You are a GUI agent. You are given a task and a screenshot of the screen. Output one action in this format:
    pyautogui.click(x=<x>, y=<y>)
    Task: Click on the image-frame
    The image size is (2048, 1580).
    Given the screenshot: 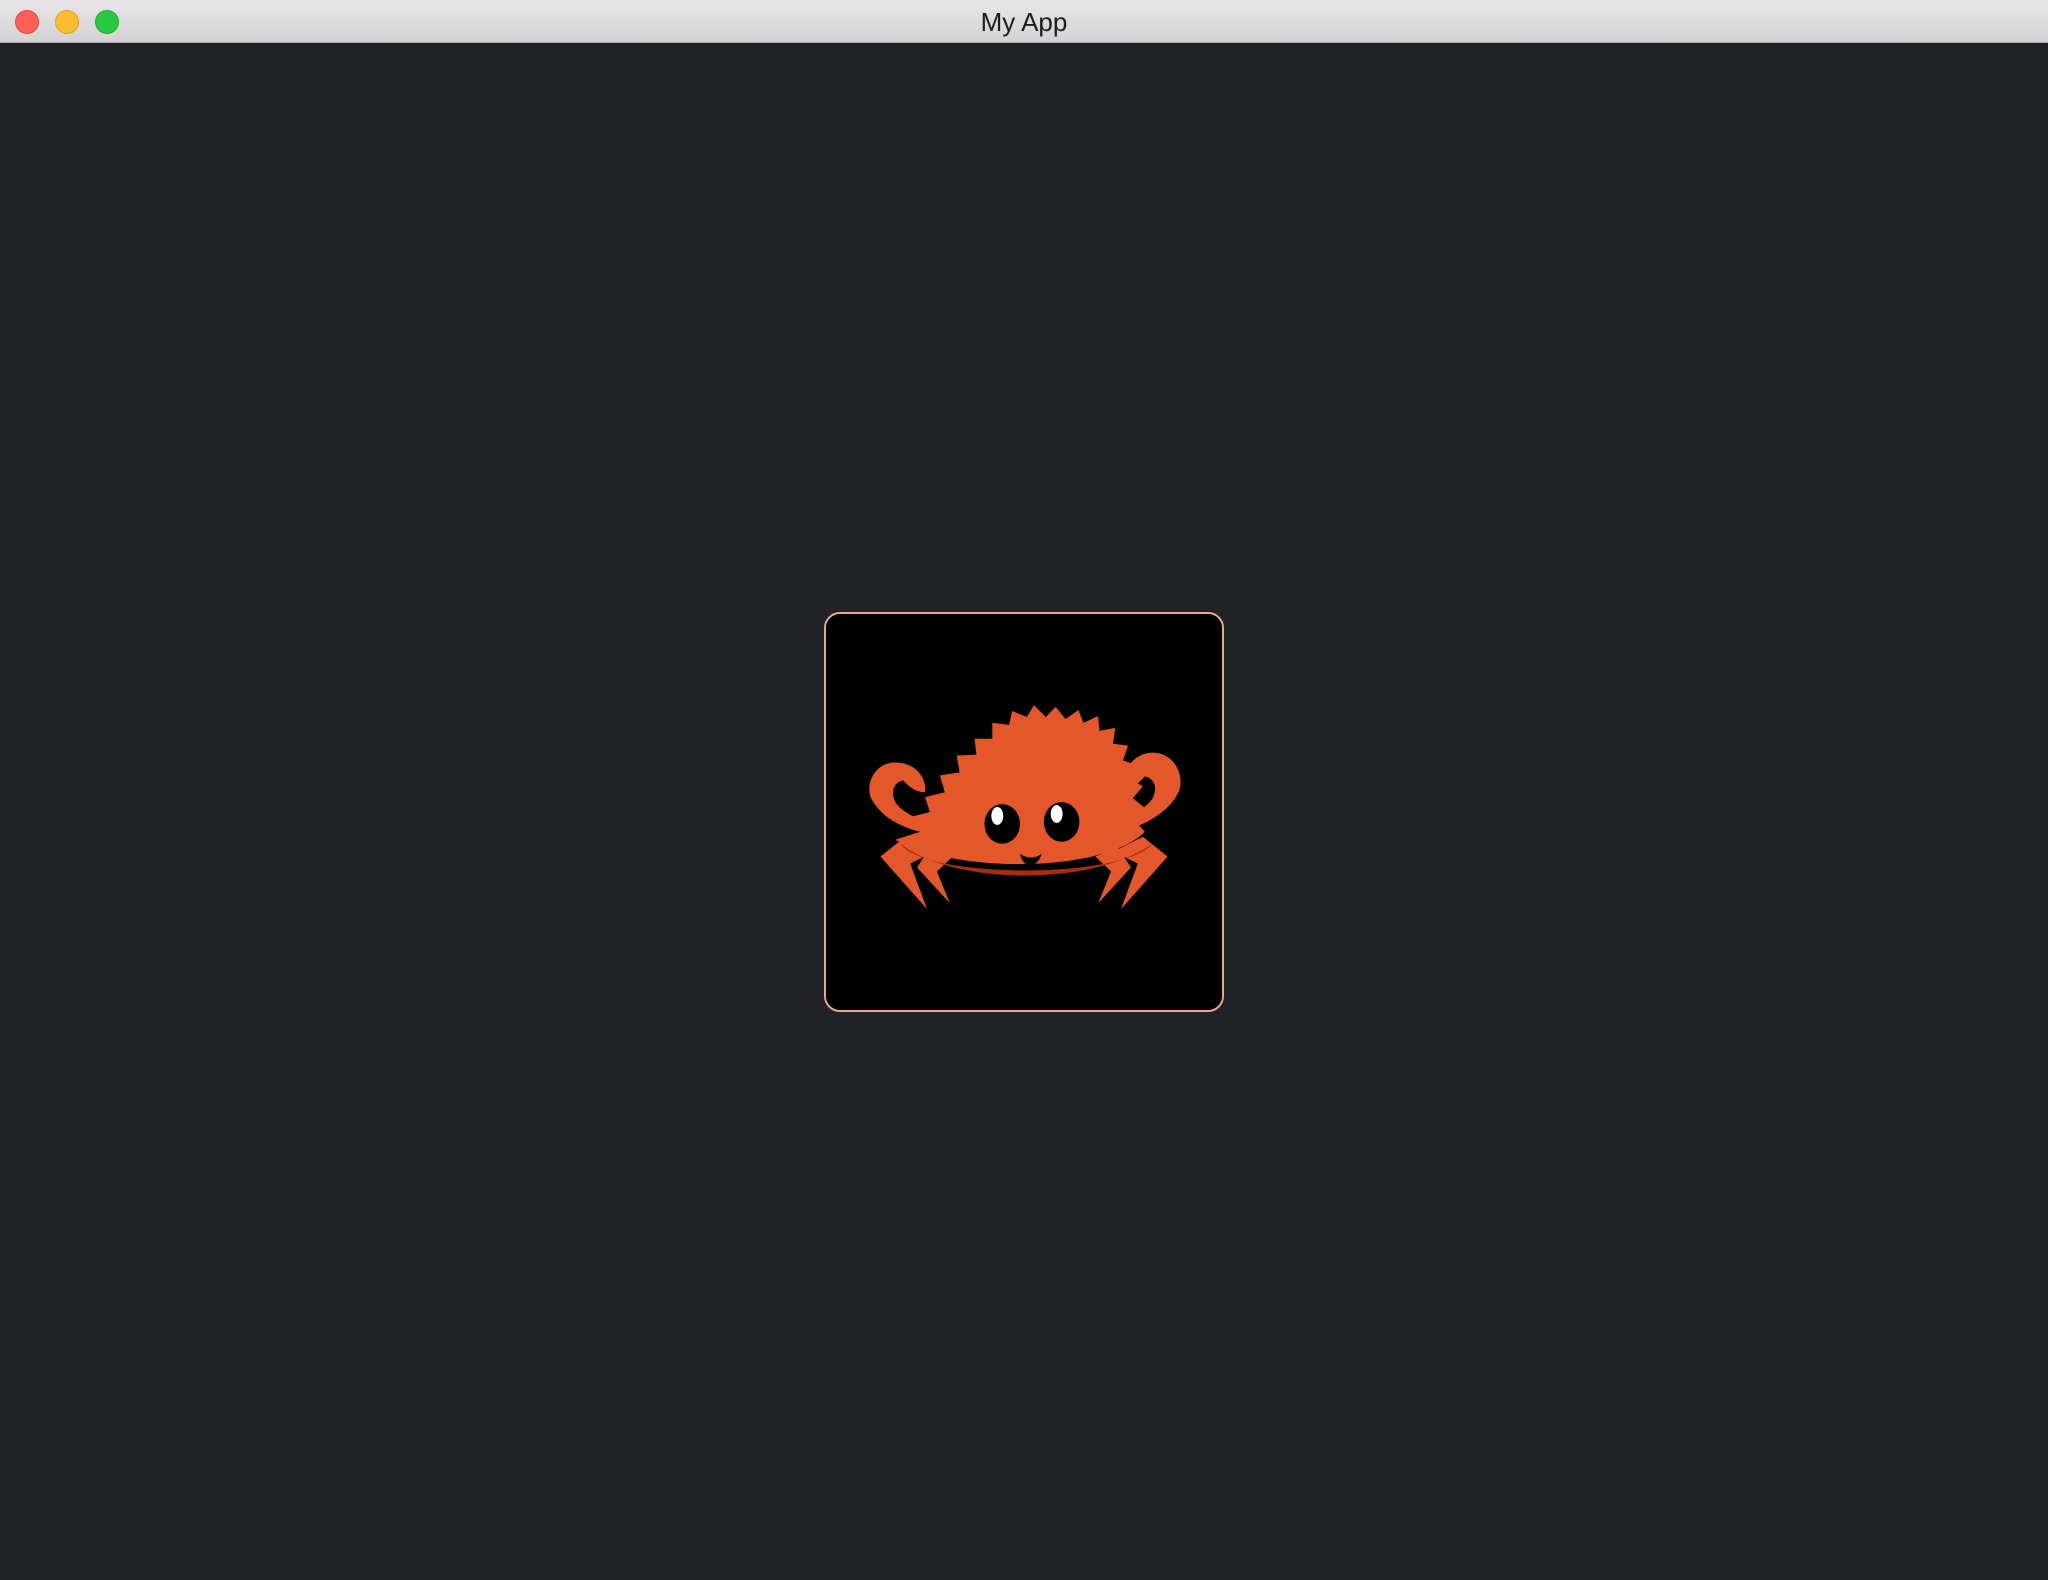 What is the action you would take?
    pyautogui.click(x=1024, y=812)
    